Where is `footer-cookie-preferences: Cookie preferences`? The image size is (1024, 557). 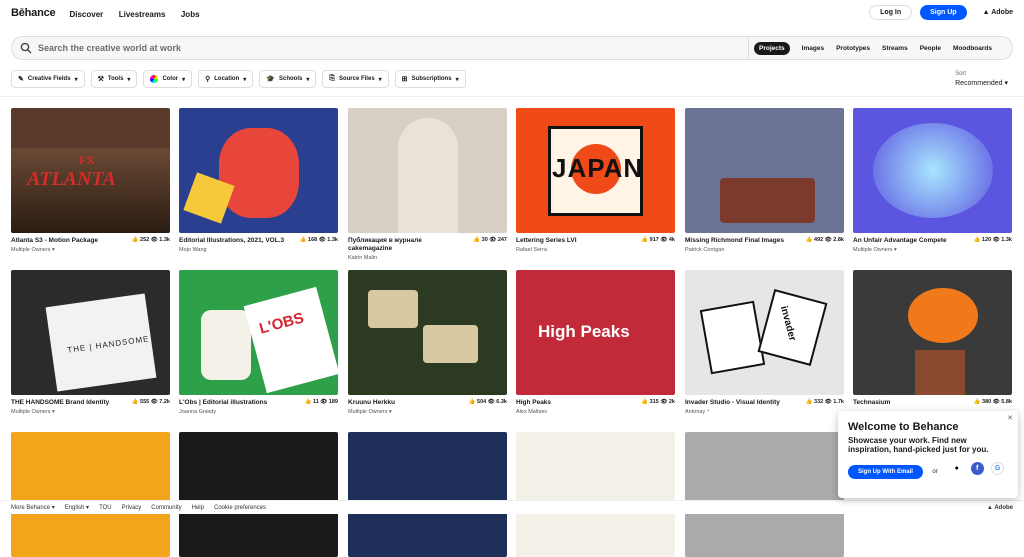
footer-cookie-preferences: Cookie preferences is located at coordinates (240, 508).